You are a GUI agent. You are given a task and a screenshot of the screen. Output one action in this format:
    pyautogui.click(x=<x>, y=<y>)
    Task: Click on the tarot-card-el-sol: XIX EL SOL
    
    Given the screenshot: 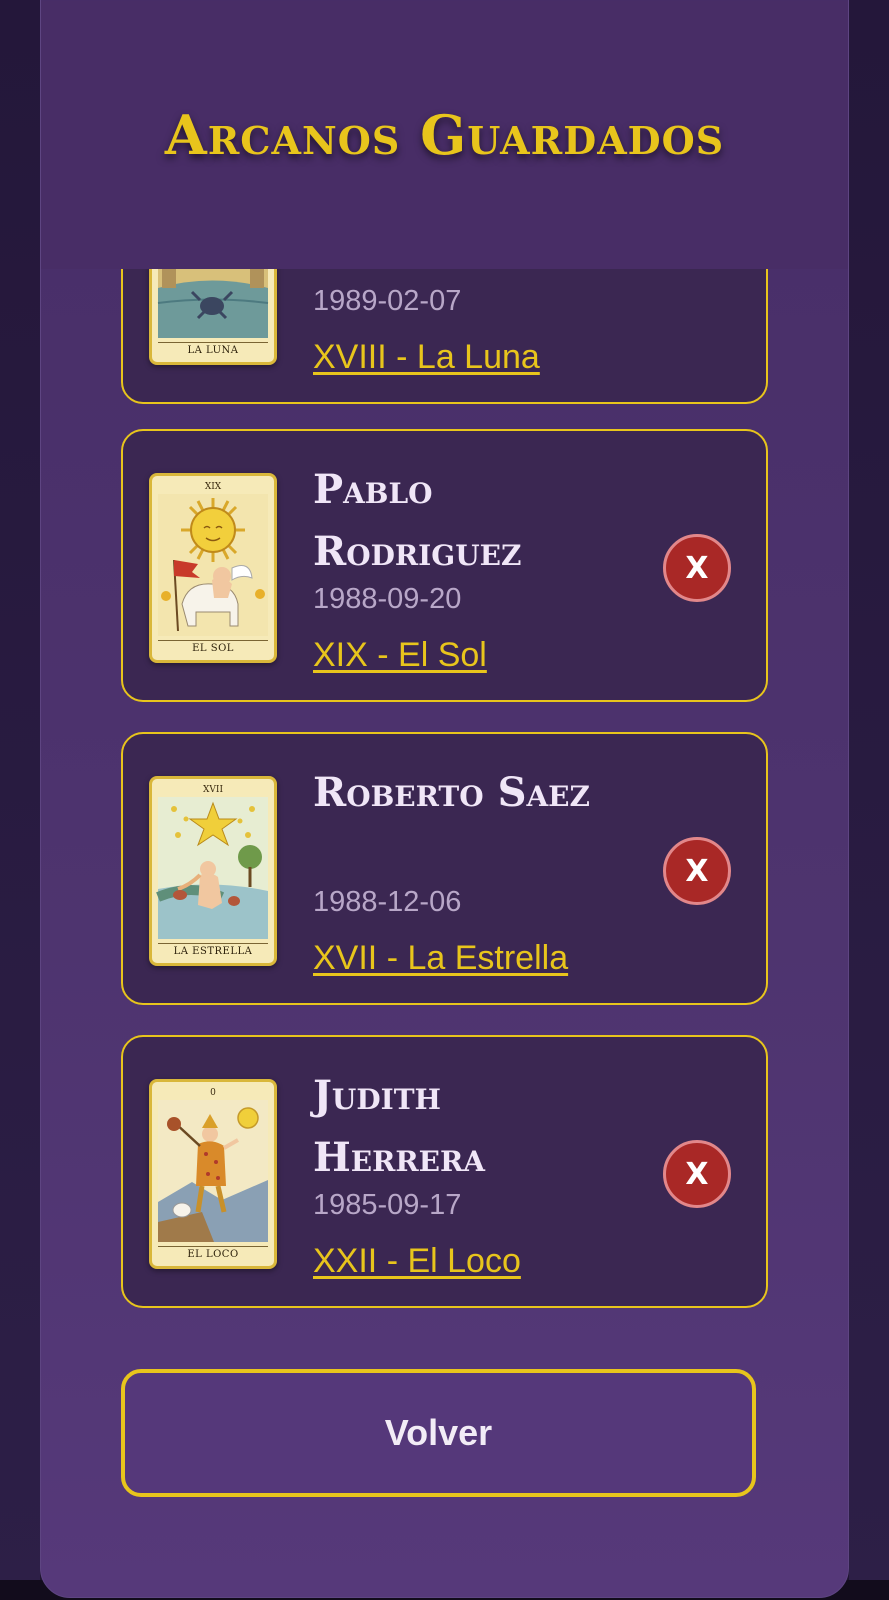 What is the action you would take?
    pyautogui.click(x=213, y=568)
    